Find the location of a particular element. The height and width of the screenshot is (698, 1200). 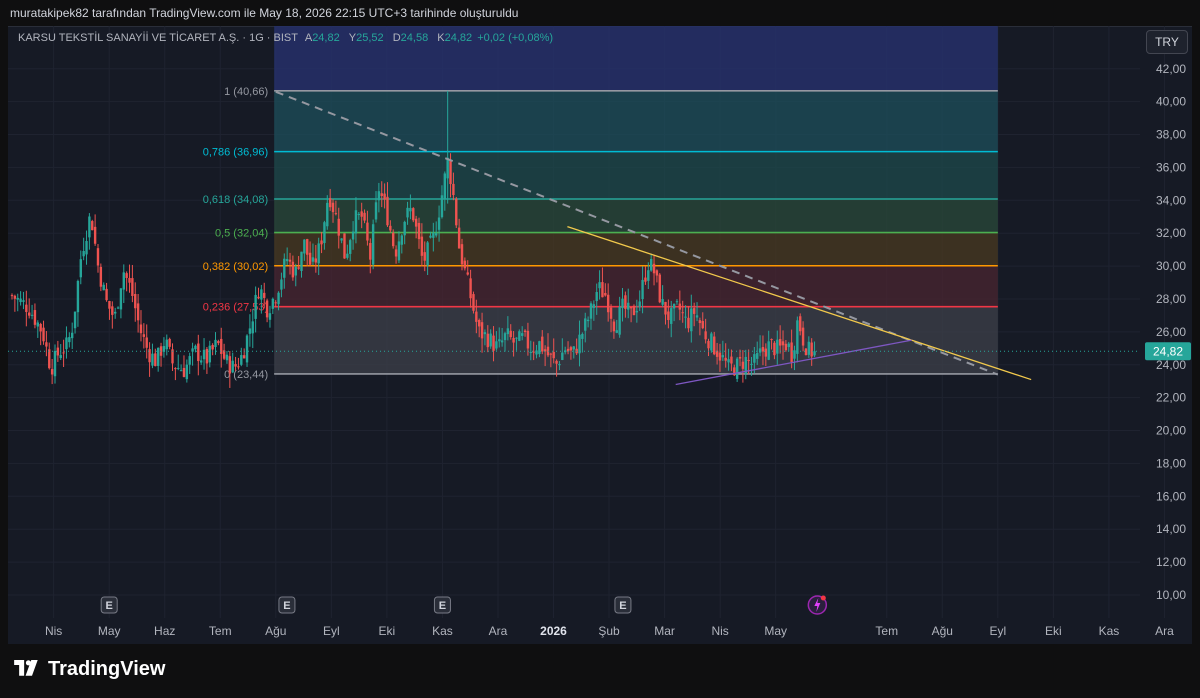

fib-zone is located at coordinates (636, 121).